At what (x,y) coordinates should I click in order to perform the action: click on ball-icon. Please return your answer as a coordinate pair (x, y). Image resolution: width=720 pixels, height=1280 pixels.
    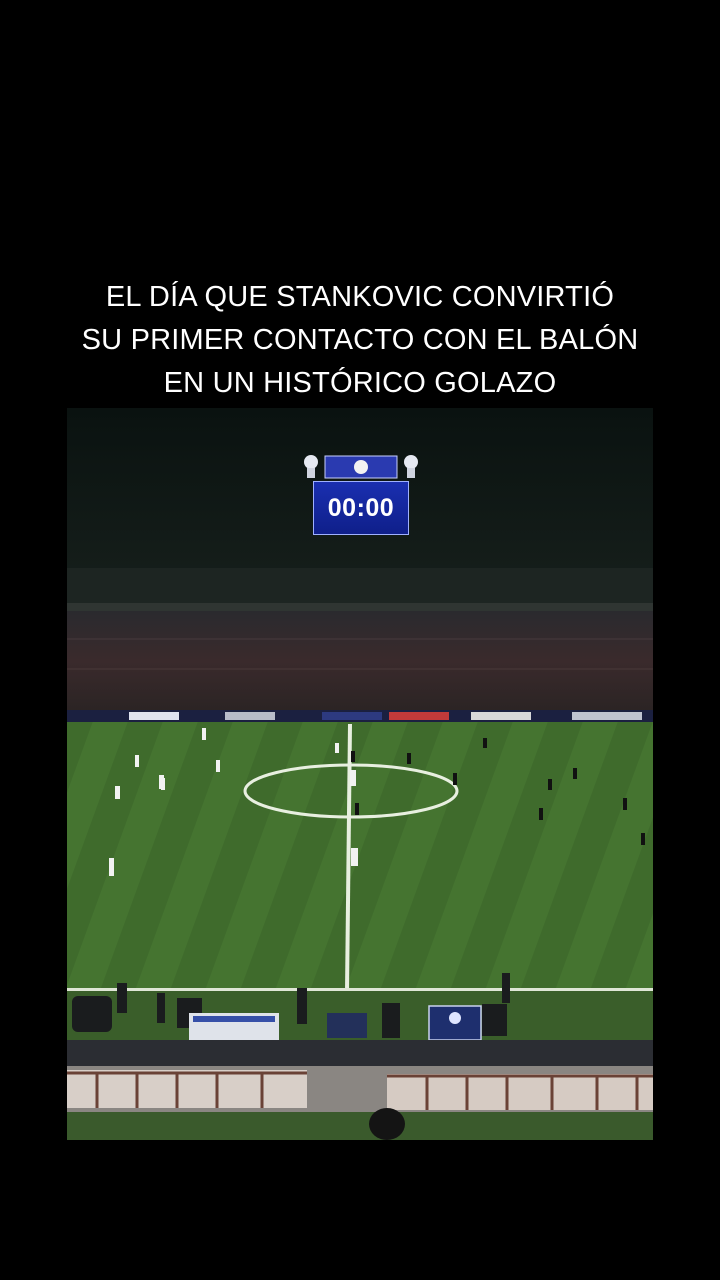
    Looking at the image, I should click on (361, 467).